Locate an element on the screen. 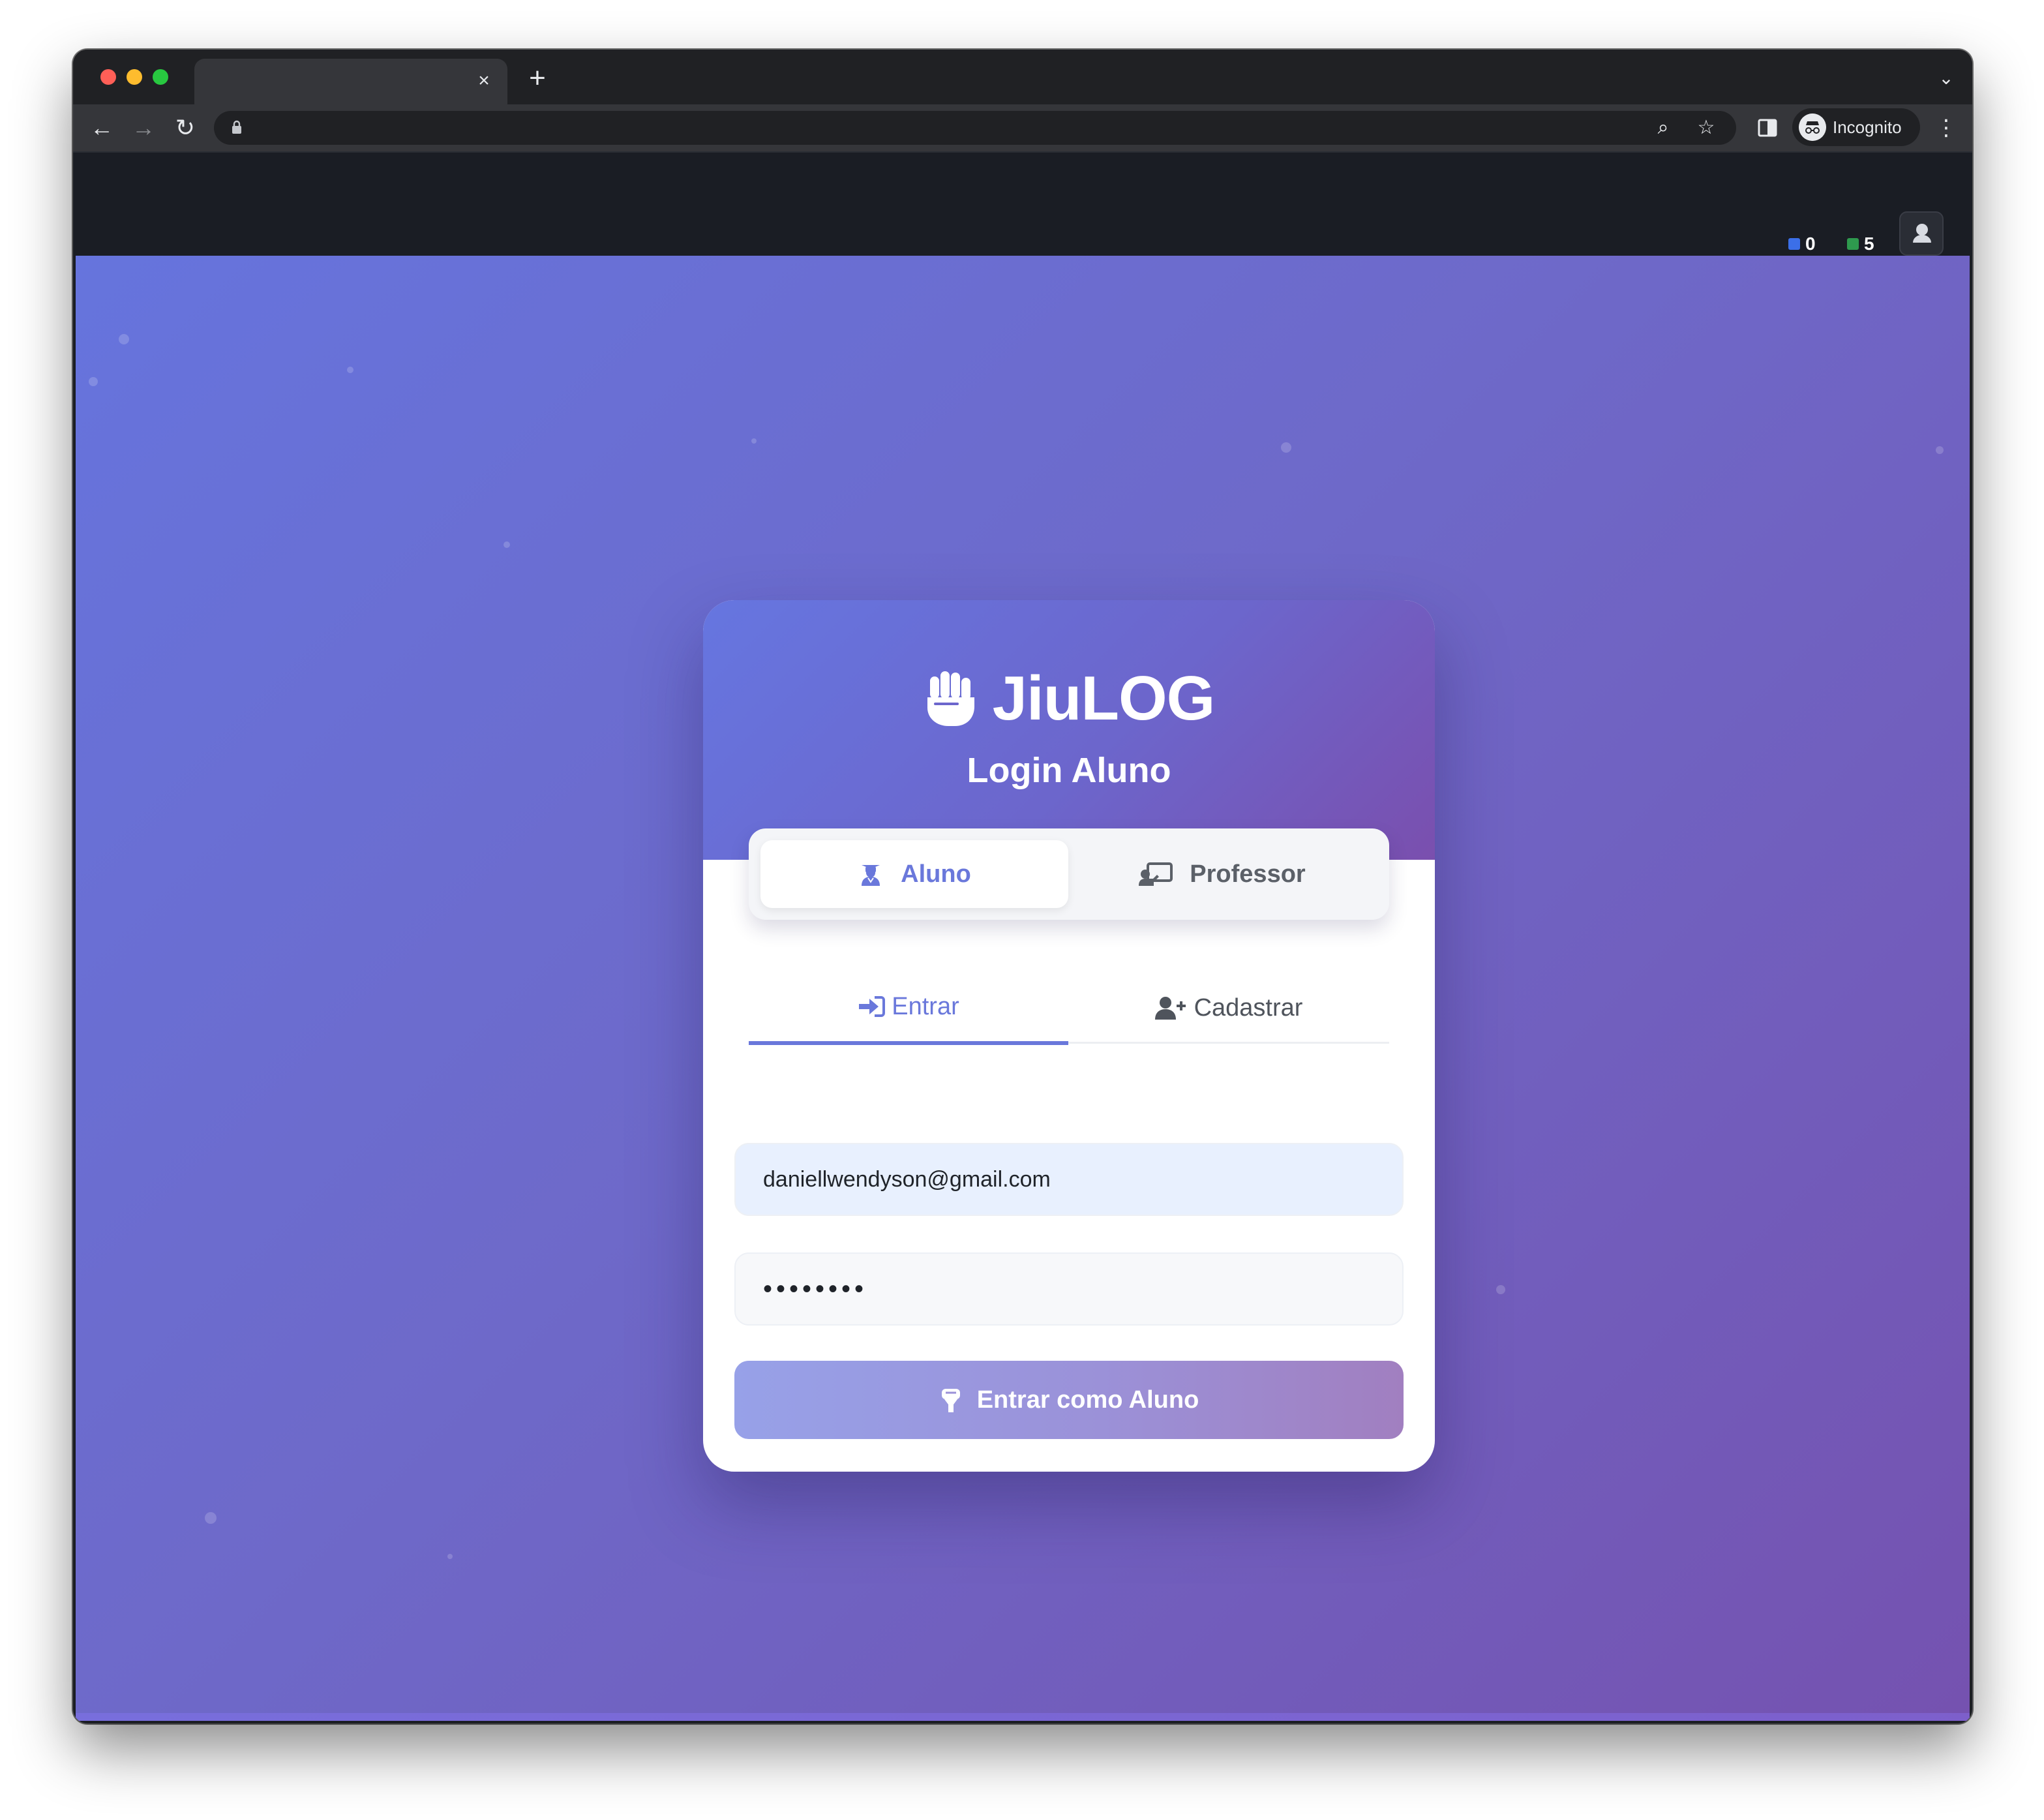  maximize-window-button is located at coordinates (160, 77).